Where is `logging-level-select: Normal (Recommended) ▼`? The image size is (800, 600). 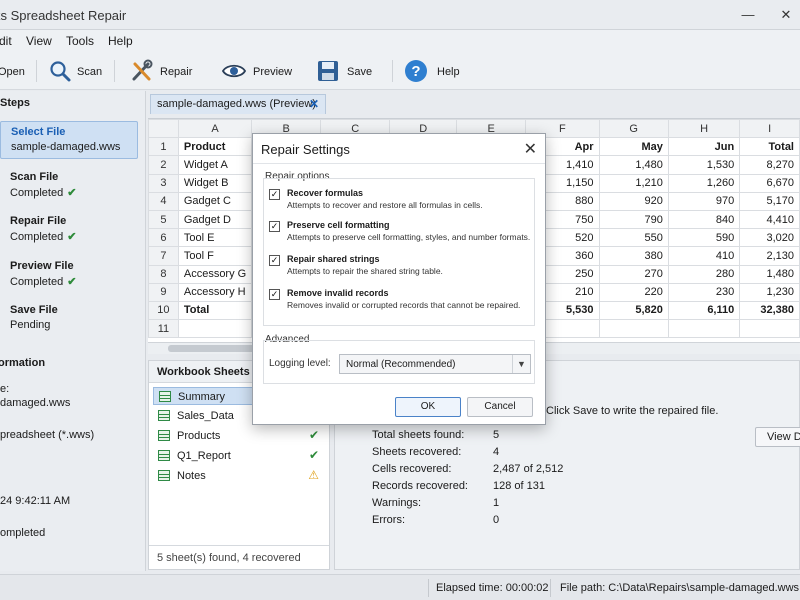
logging-level-select: Normal (Recommended) ▼ is located at coordinates (435, 364).